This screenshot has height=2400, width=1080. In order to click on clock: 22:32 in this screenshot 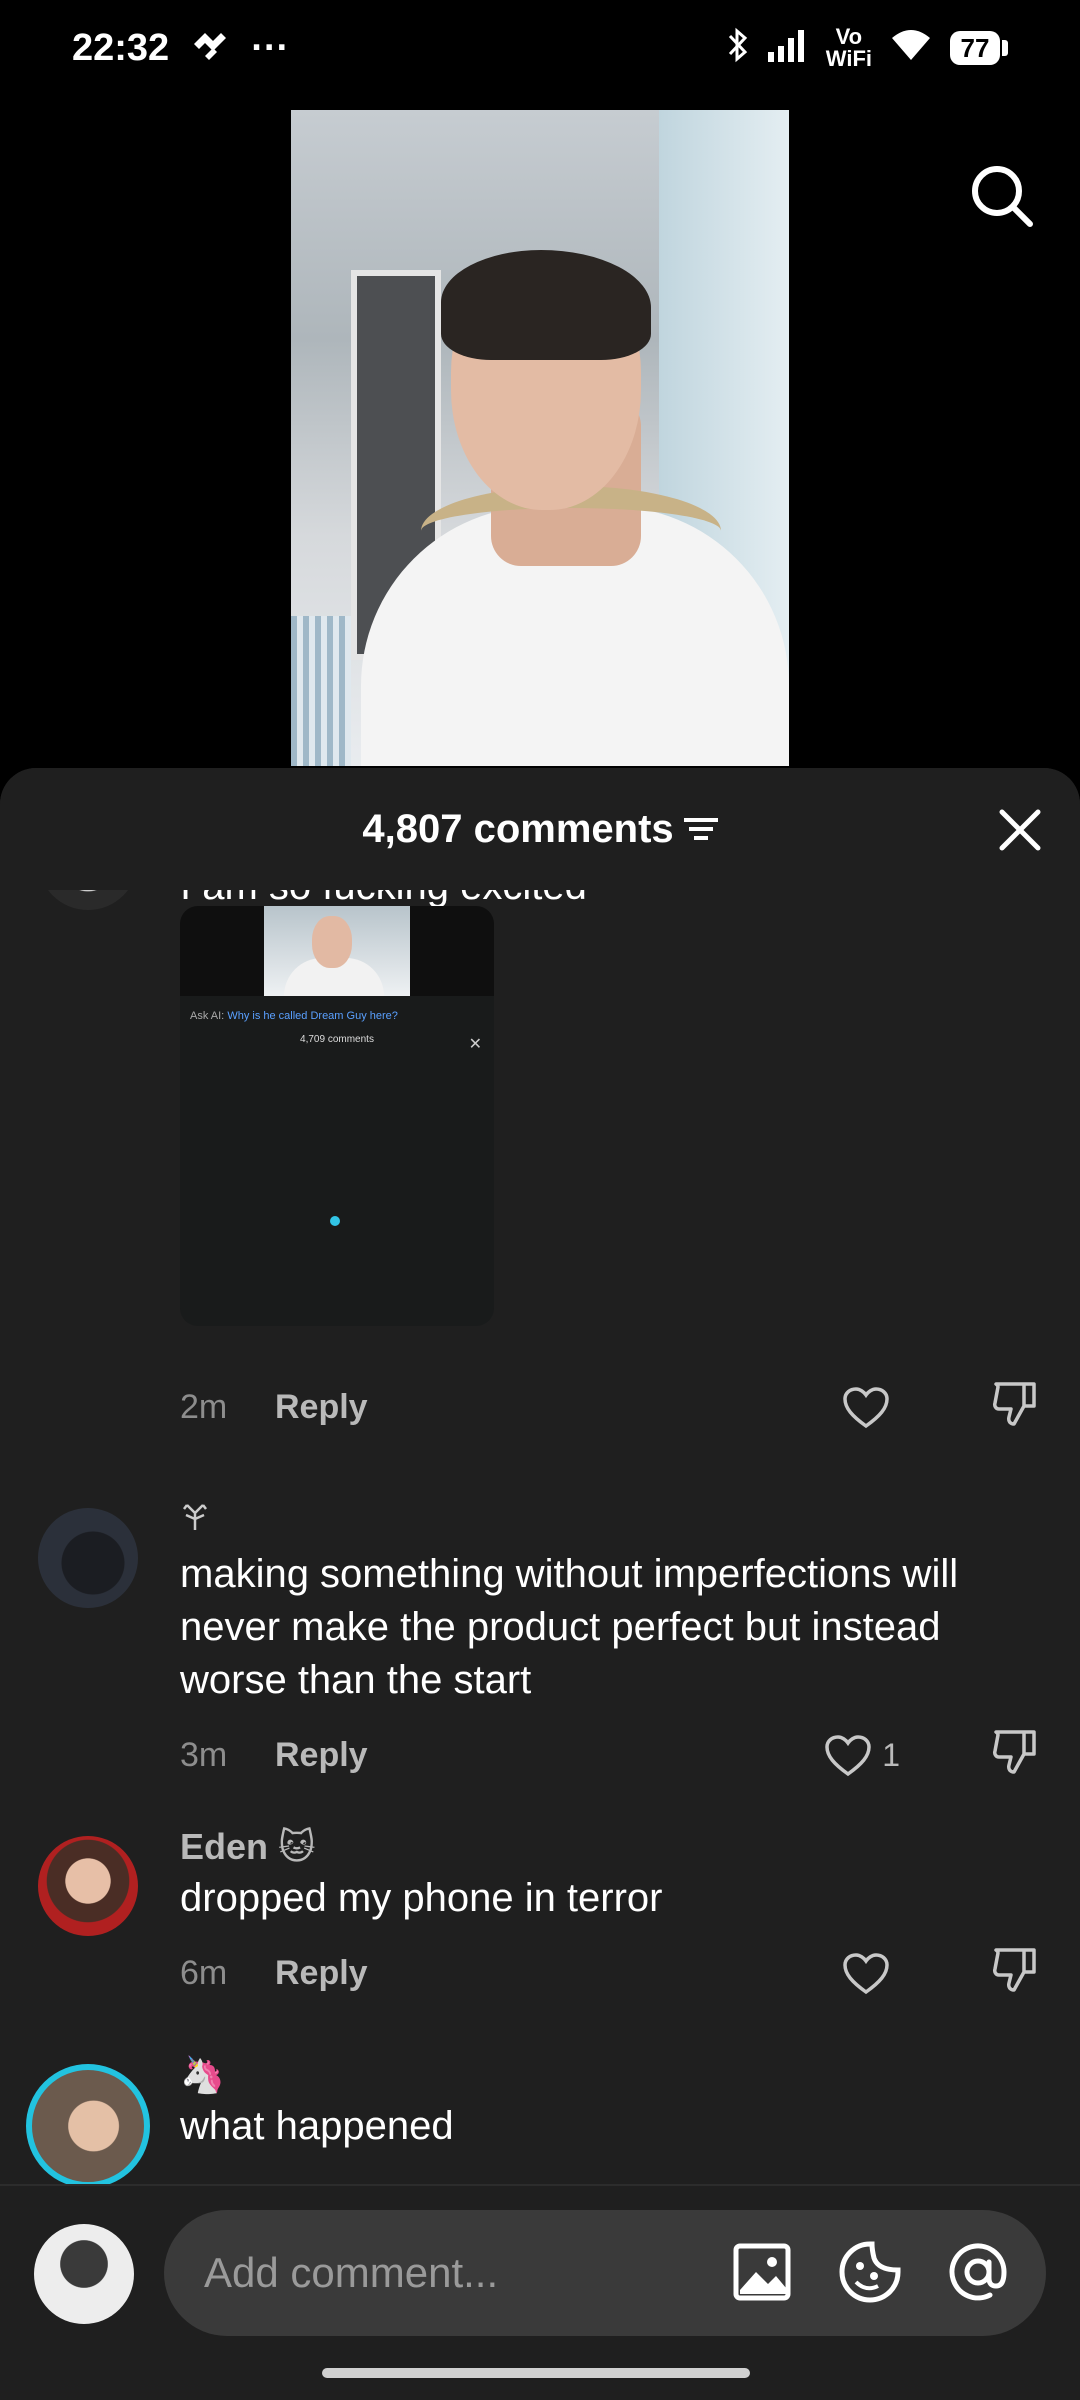, I will do `click(121, 47)`.